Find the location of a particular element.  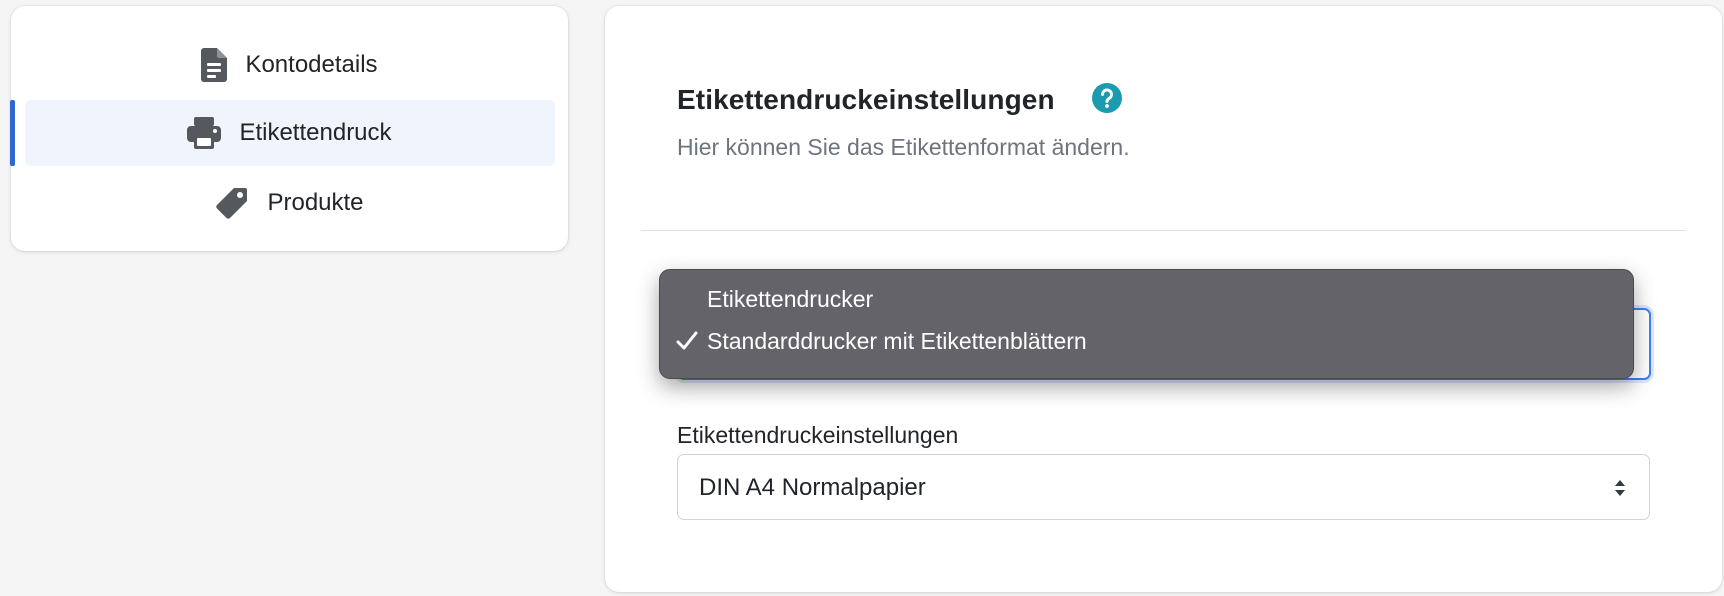

sidebar-item-produkte: Produkte is located at coordinates (289, 203).